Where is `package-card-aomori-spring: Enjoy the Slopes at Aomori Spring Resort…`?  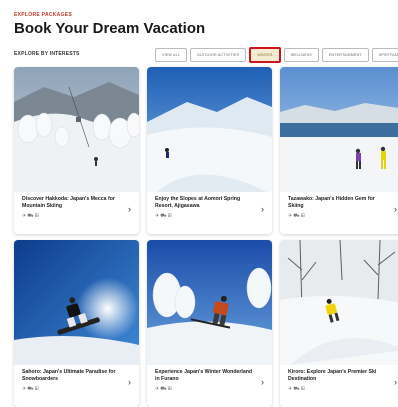 package-card-aomori-spring: Enjoy the Slopes at Aomori Spring Resort… is located at coordinates (209, 150).